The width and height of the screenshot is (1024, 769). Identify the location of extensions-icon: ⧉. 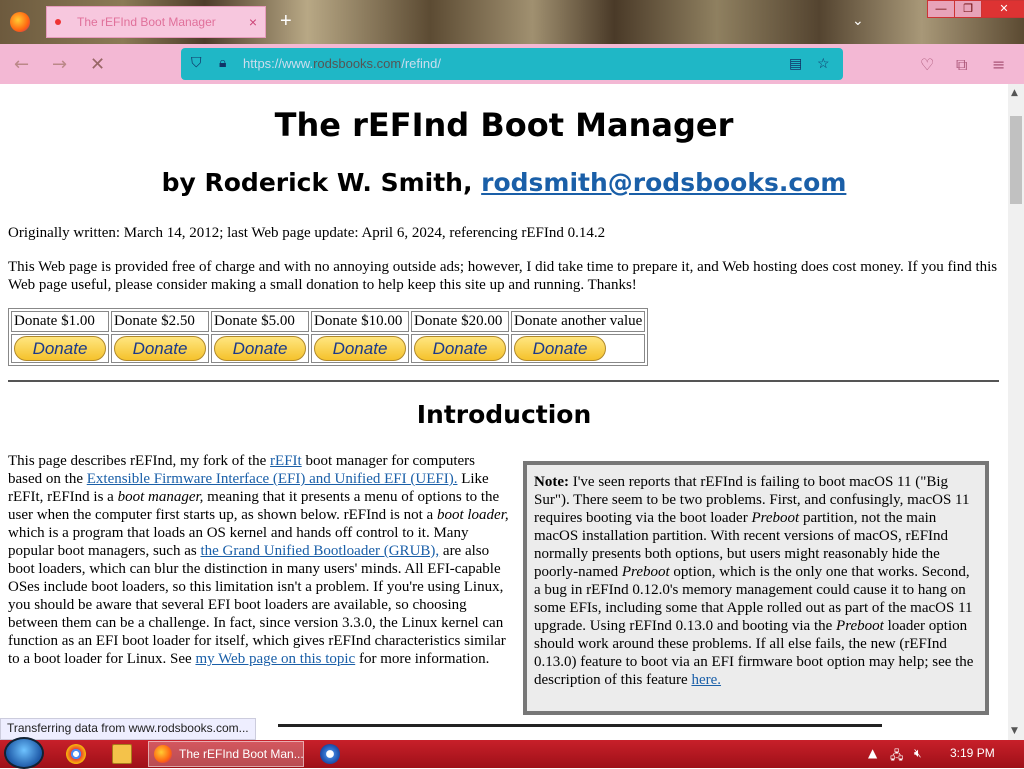
(961, 65).